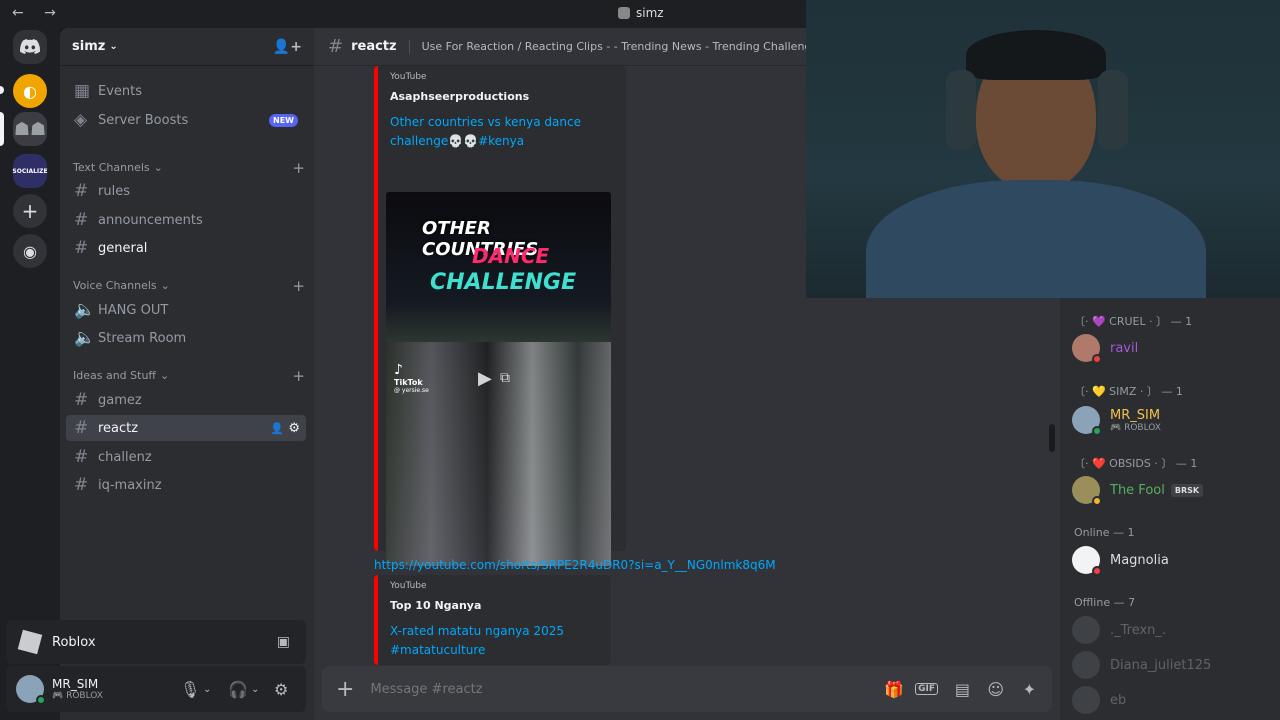 This screenshot has height=720, width=1280. What do you see at coordinates (650, 13) in the screenshot?
I see `window-title: simz` at bounding box center [650, 13].